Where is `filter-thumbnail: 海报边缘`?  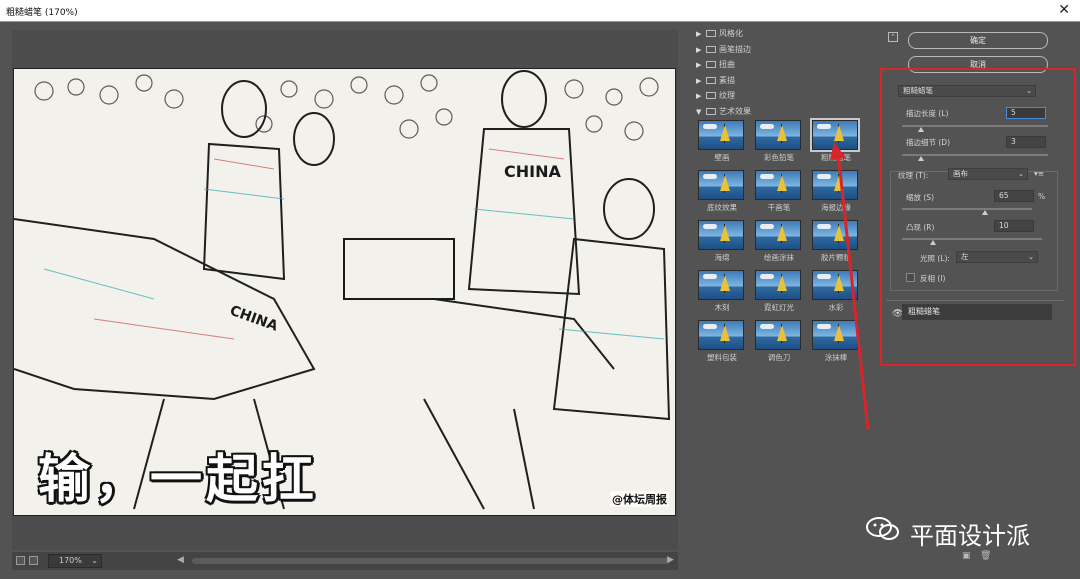 filter-thumbnail: 海报边缘 is located at coordinates (836, 191).